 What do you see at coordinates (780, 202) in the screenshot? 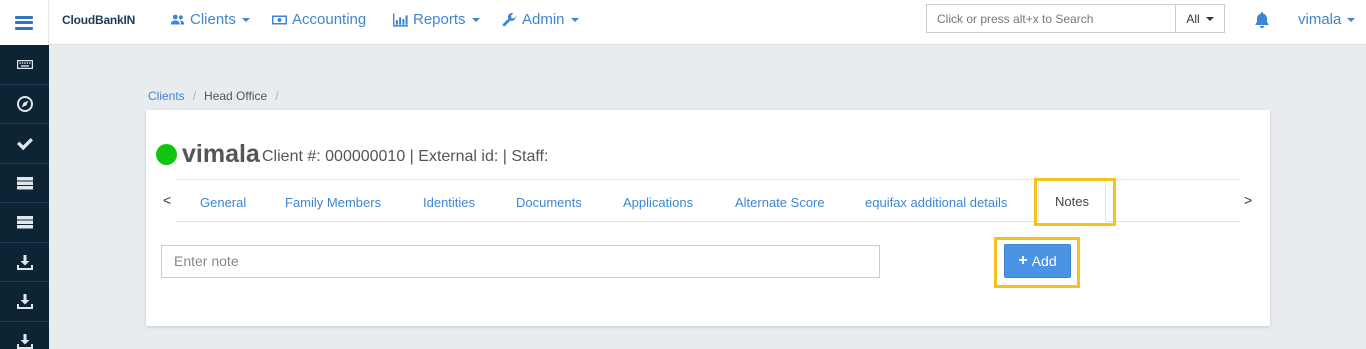
I see `tab-alternate-score: Alternate Score` at bounding box center [780, 202].